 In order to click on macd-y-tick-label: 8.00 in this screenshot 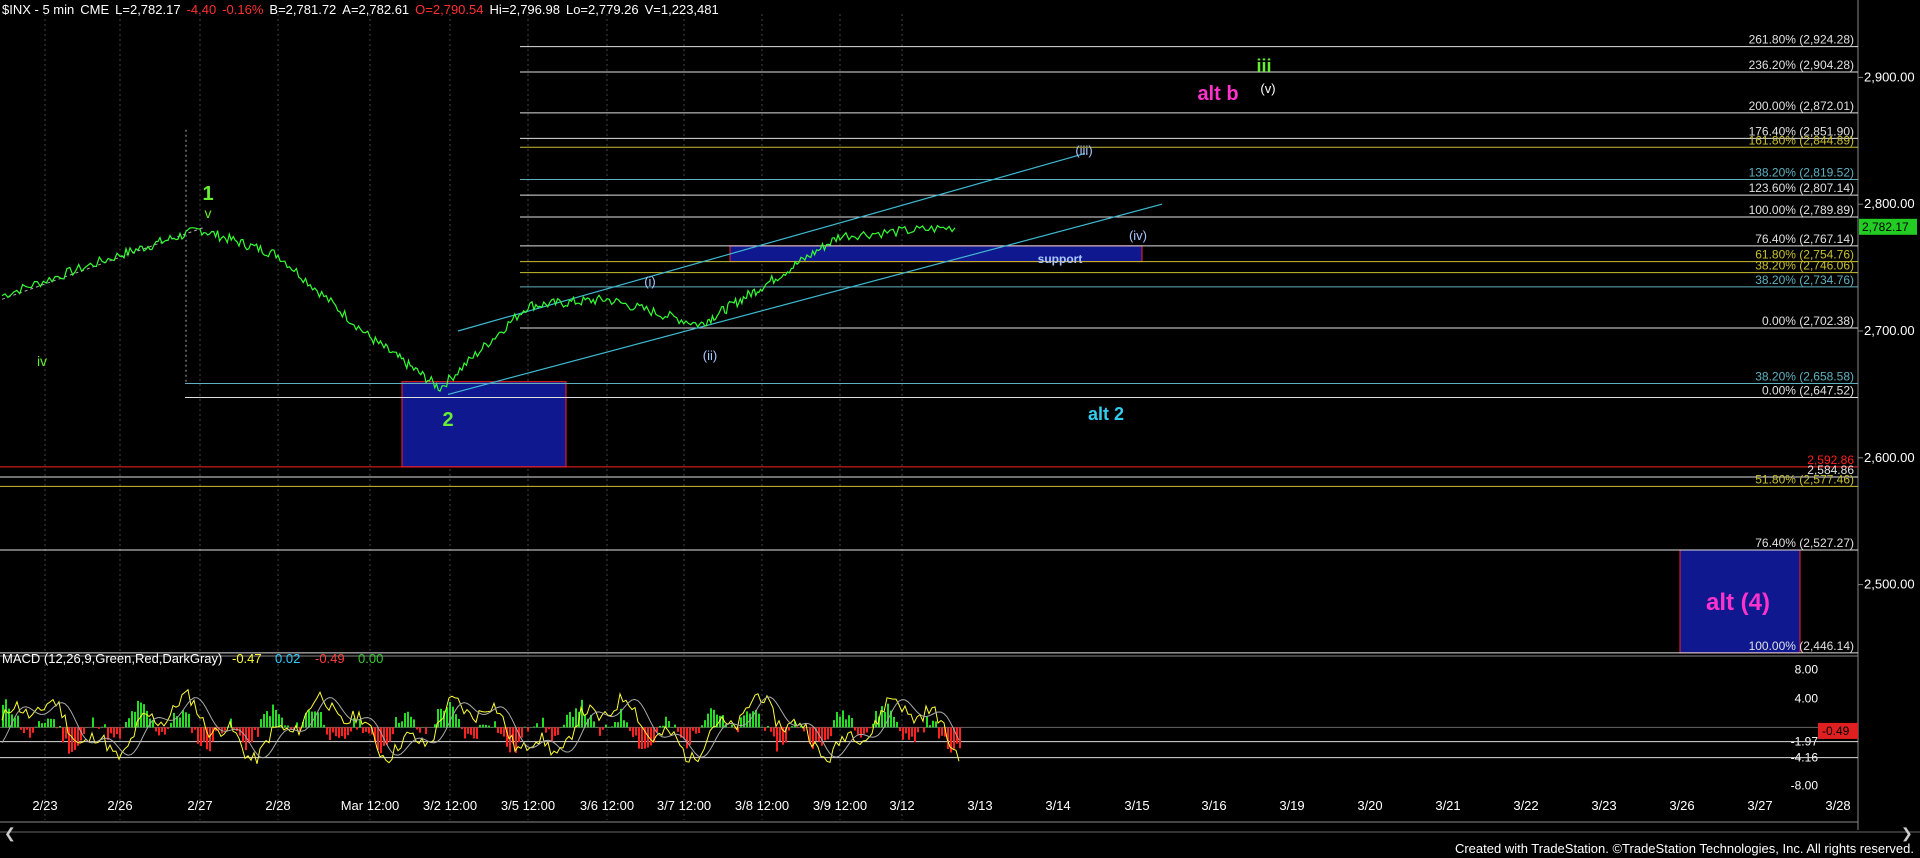, I will do `click(1807, 669)`.